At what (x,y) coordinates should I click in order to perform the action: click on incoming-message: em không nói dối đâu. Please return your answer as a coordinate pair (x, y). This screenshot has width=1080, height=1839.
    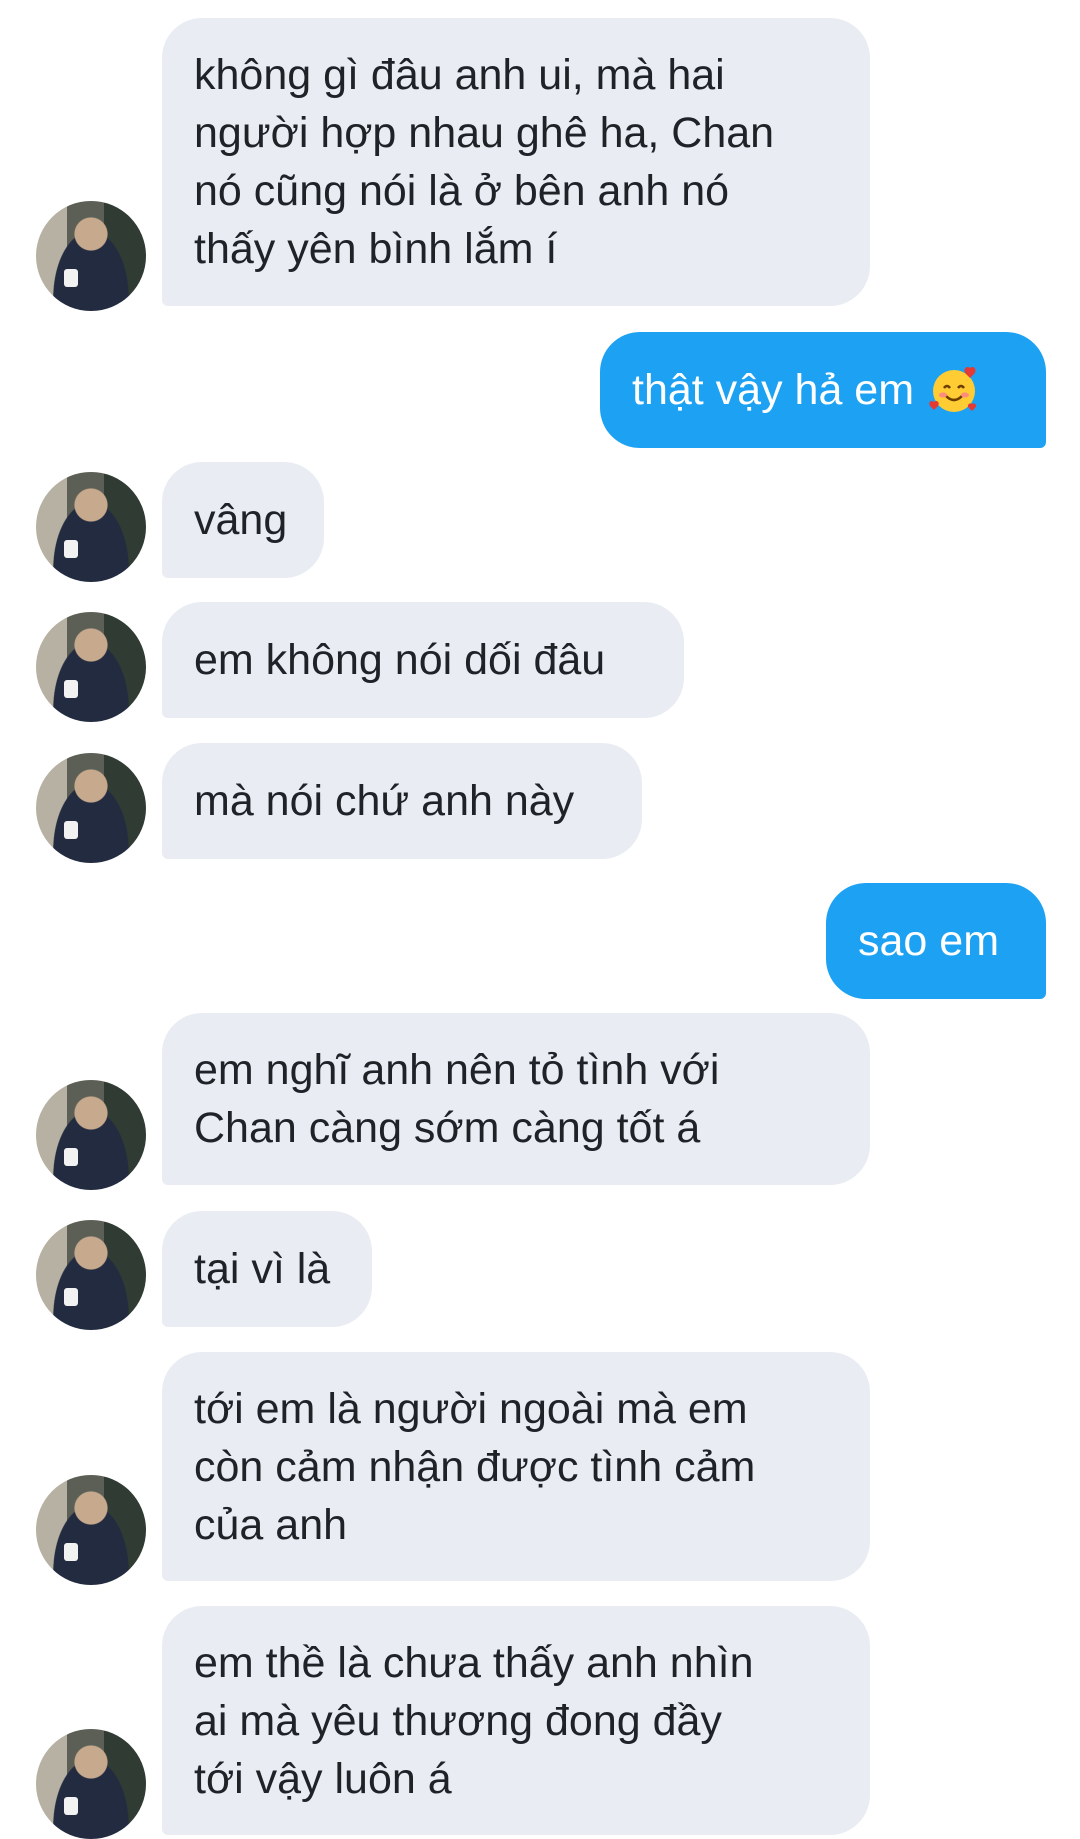
    Looking at the image, I should click on (423, 660).